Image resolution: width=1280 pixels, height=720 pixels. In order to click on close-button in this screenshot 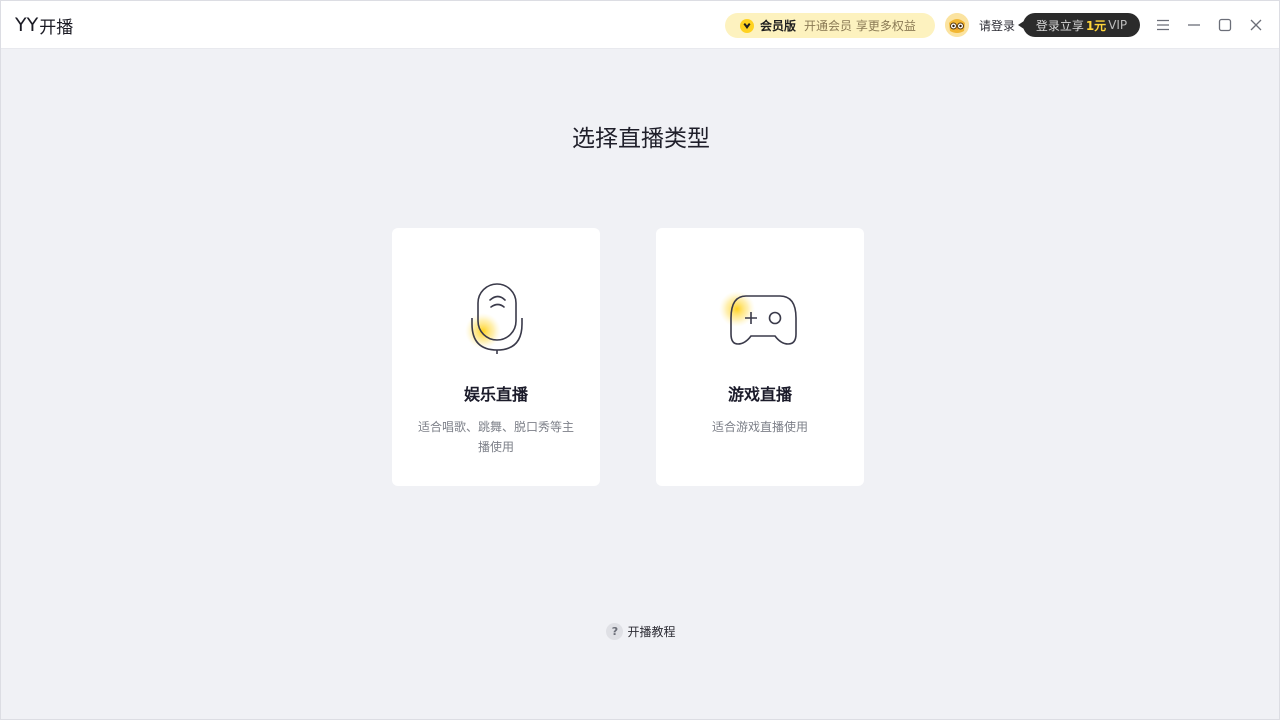, I will do `click(1256, 25)`.